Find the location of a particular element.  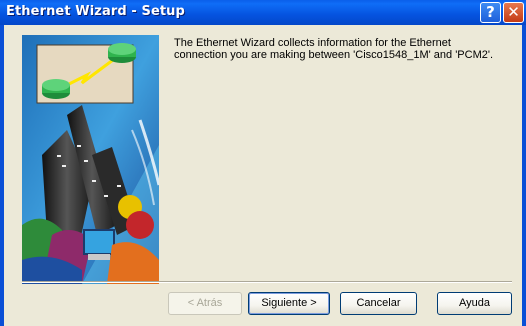

window-title: Ethernet Wizard - Setup is located at coordinates (95, 11).